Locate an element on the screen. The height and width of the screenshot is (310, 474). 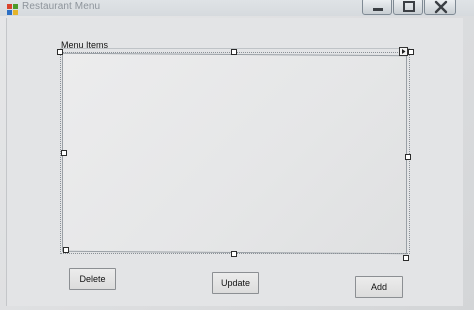
title-bar: Restaurant Menu is located at coordinates (237, 8).